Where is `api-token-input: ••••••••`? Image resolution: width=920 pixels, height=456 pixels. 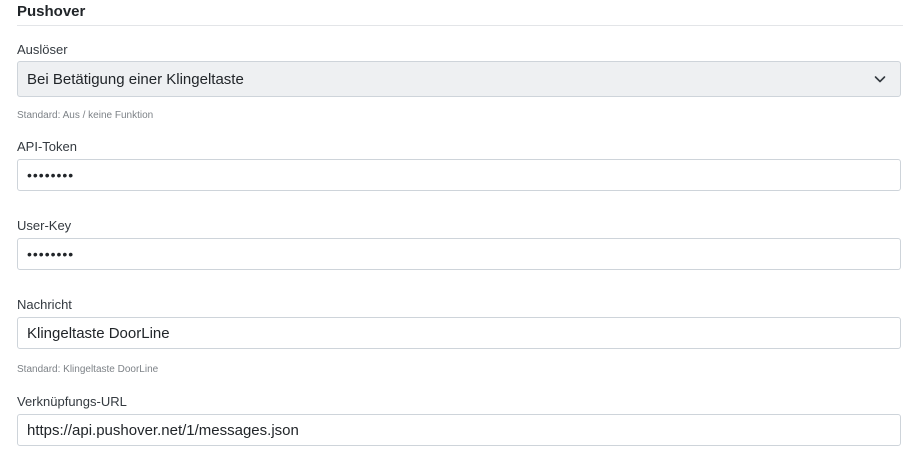
api-token-input: •••••••• is located at coordinates (459, 175).